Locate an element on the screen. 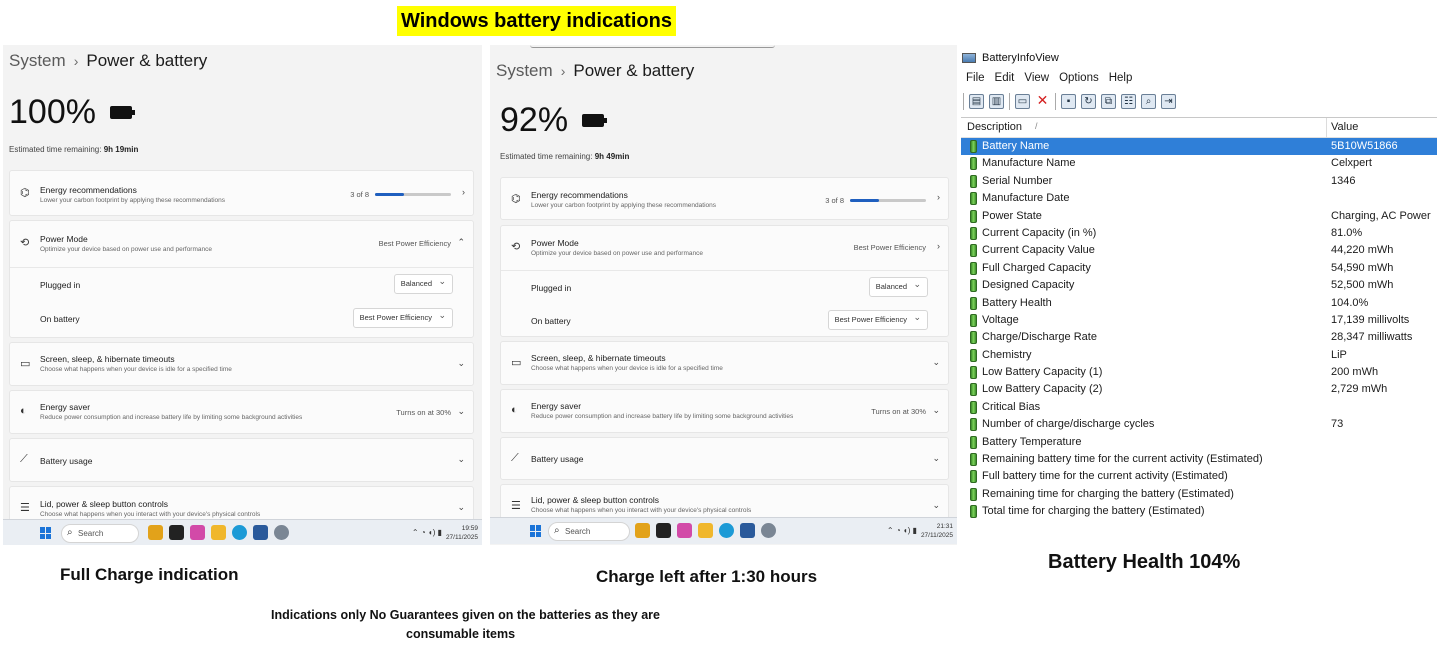  menu-view: View is located at coordinates (1036, 78).